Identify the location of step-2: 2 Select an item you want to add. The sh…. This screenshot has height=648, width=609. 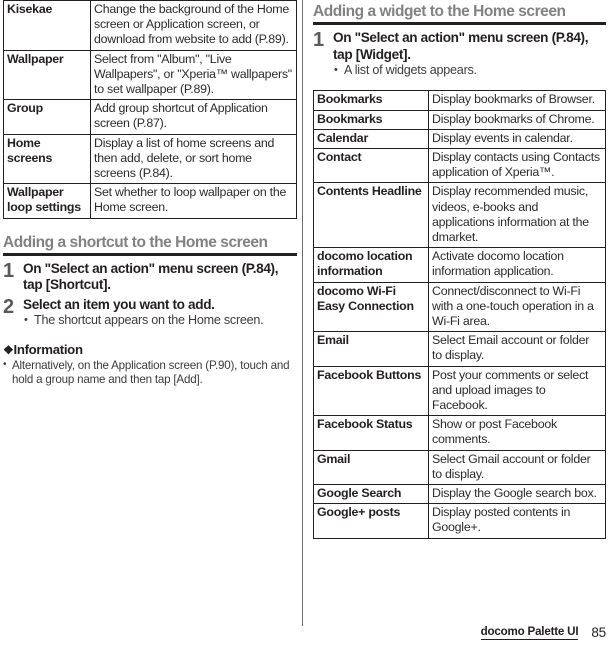
(150, 313).